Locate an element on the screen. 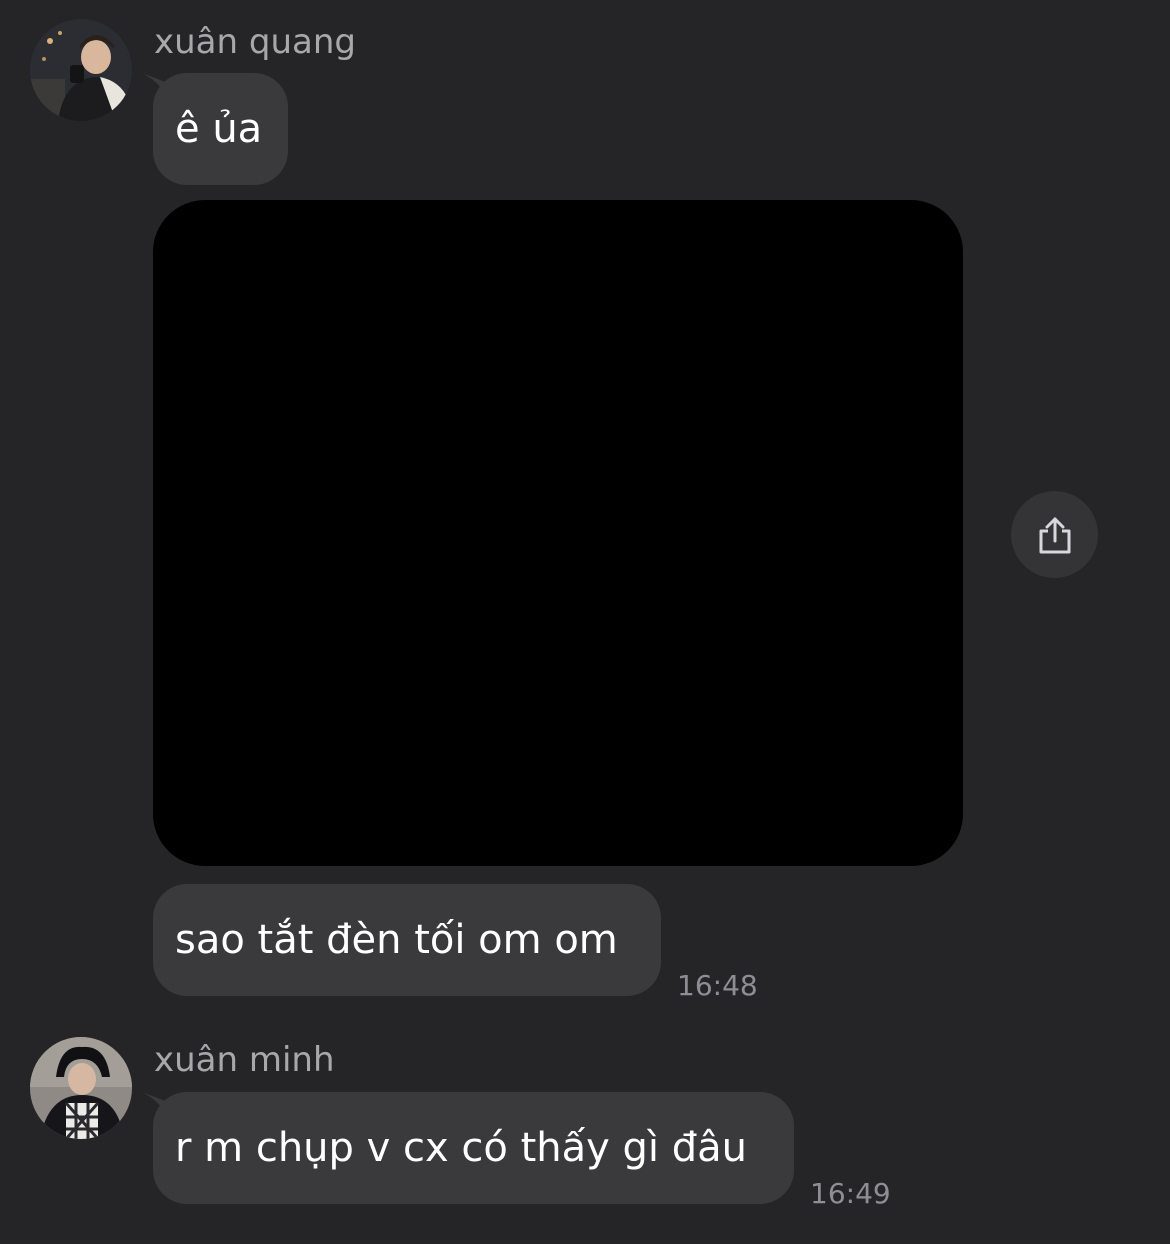 The height and width of the screenshot is (1244, 1170). message-bubble: r m chụp v cx có thấy gì đâu is located at coordinates (473, 1148).